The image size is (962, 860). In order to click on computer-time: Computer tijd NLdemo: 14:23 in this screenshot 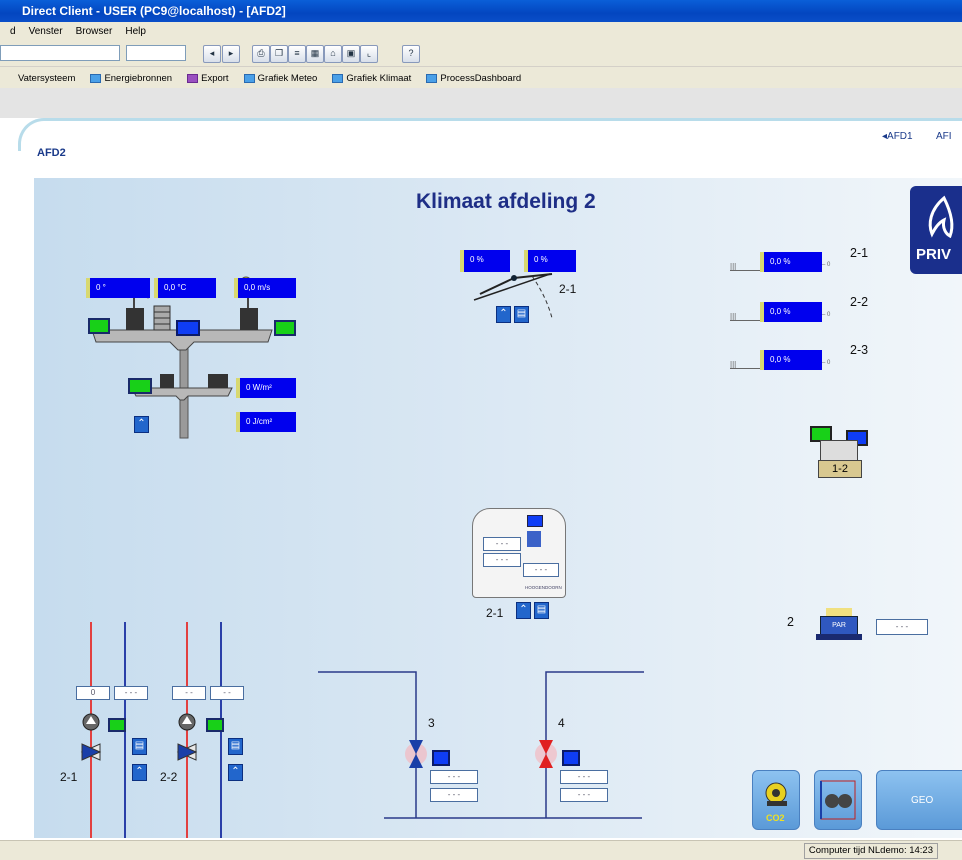, I will do `click(870, 851)`.